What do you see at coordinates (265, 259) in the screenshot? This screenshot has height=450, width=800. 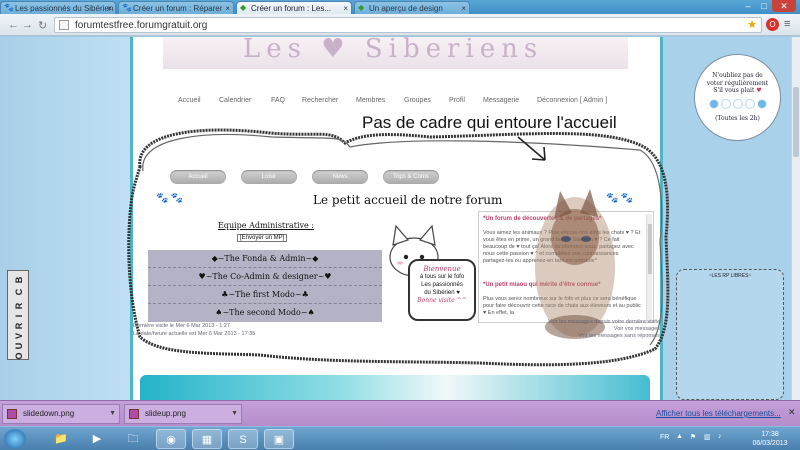 I see `staff-row: ◆~The Fonda & Admin~◆` at bounding box center [265, 259].